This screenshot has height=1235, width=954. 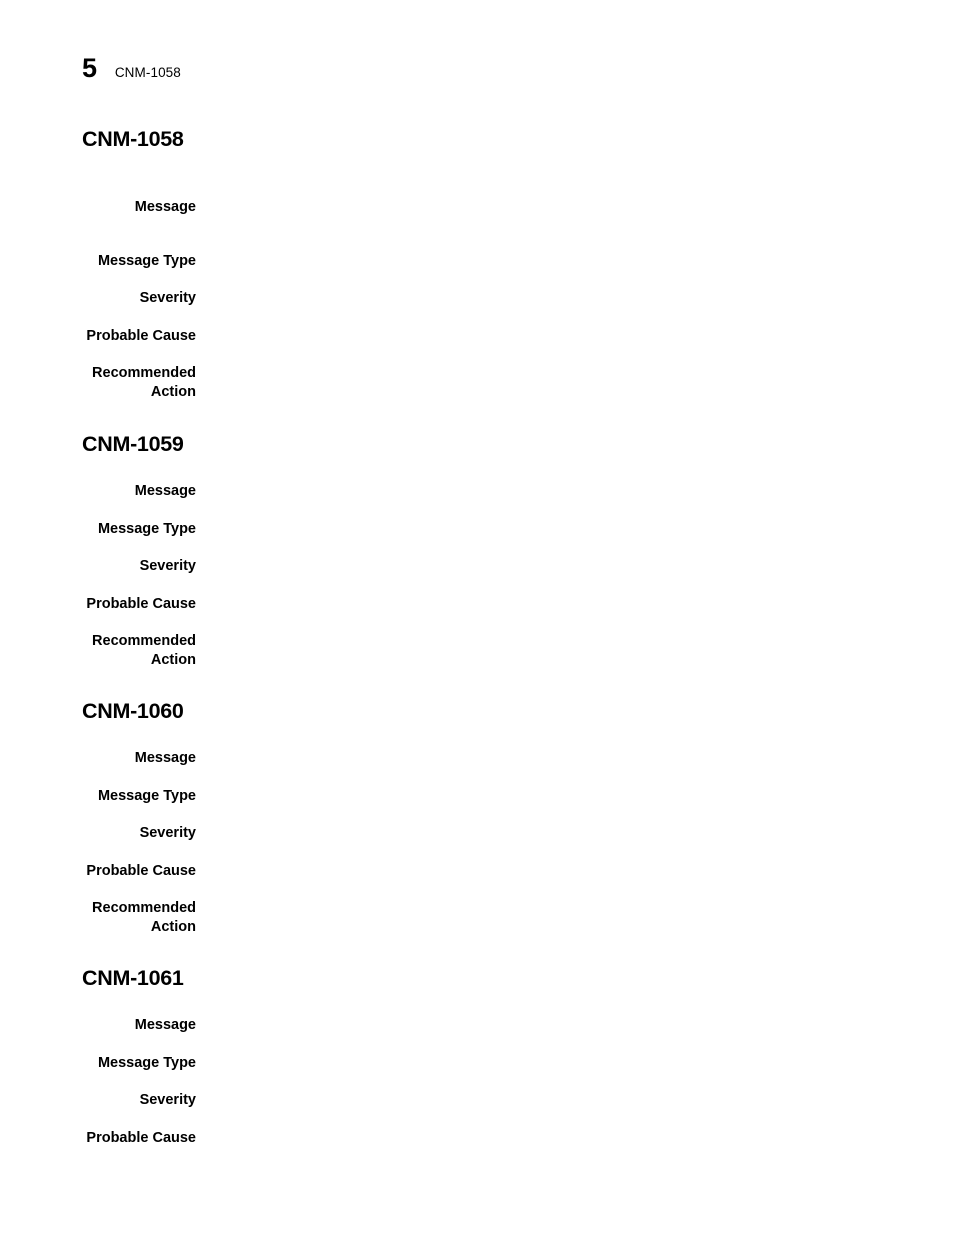 What do you see at coordinates (133, 978) in the screenshot?
I see `section-heading: CNM-1061` at bounding box center [133, 978].